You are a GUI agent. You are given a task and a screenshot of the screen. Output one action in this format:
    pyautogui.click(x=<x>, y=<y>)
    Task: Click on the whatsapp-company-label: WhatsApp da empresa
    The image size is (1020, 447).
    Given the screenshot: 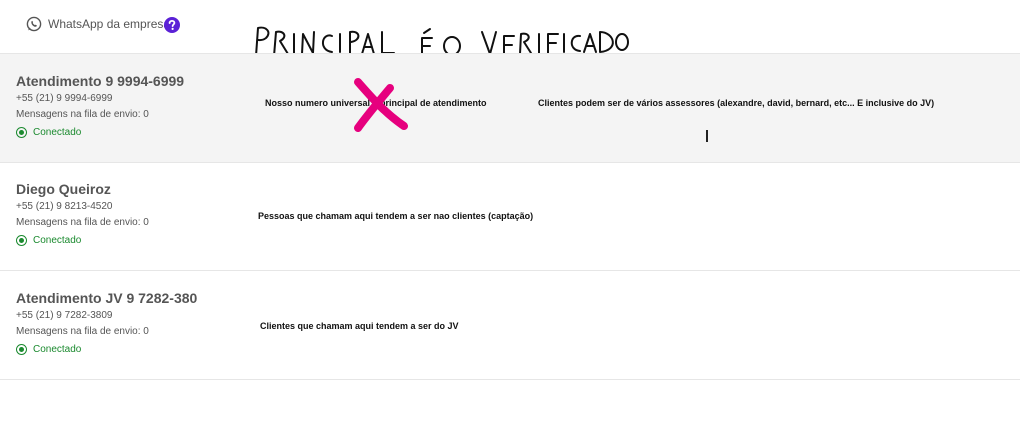 What is the action you would take?
    pyautogui.click(x=109, y=24)
    